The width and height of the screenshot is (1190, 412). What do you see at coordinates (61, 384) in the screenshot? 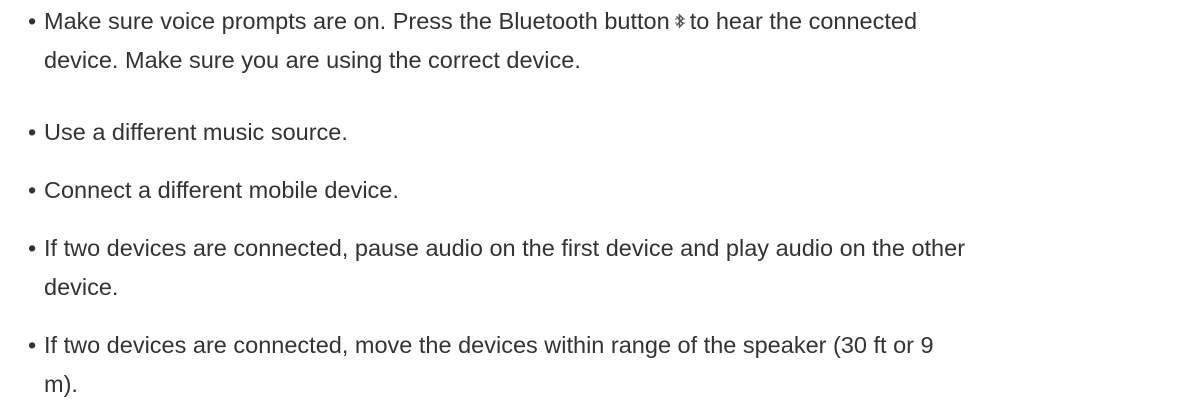
I see `list-item-line: m).` at bounding box center [61, 384].